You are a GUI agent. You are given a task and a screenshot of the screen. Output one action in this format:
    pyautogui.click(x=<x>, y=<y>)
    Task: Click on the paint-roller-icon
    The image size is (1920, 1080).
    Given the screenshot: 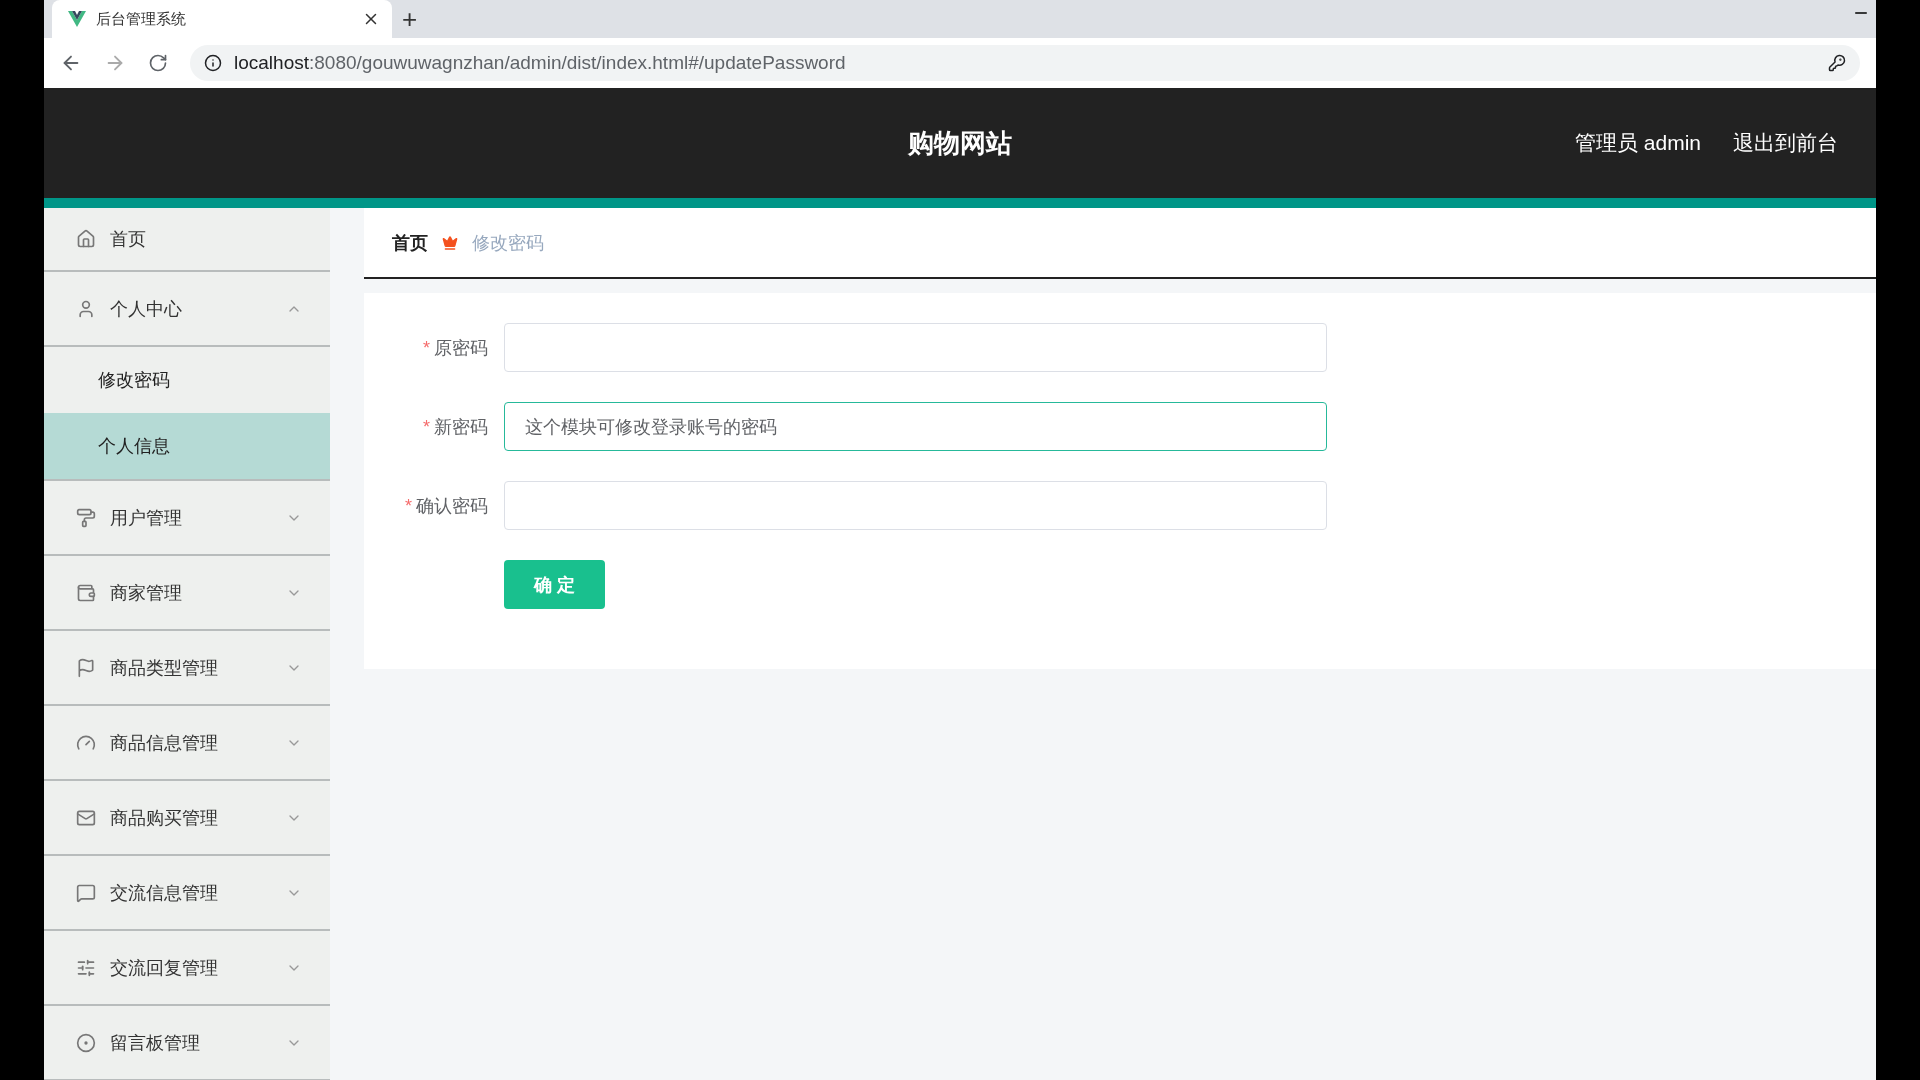 What is the action you would take?
    pyautogui.click(x=86, y=517)
    